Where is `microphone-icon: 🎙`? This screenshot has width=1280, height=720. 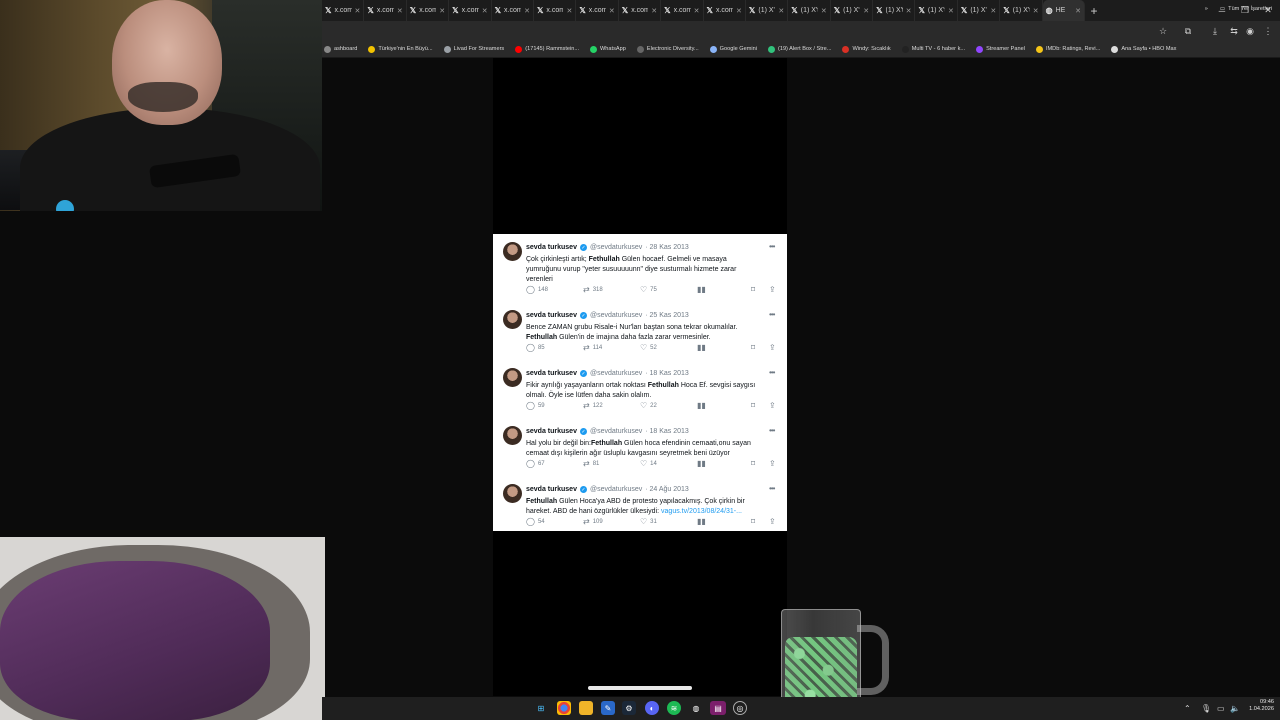
microphone-icon: 🎙 is located at coordinates (1206, 708).